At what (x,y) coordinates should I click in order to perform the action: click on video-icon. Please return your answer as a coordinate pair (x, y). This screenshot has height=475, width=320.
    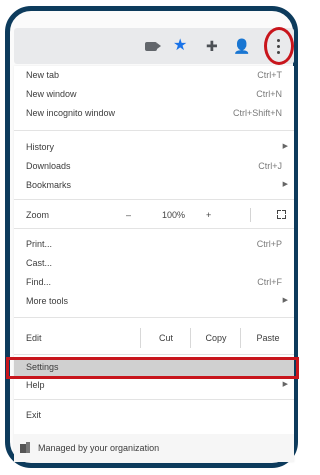
    Looking at the image, I should click on (153, 46).